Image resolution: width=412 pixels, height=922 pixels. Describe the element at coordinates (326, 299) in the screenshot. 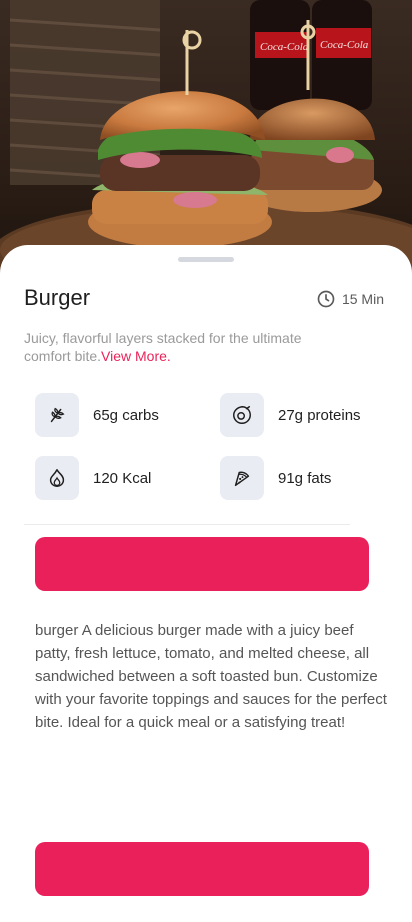

I see `clock-icon` at that location.